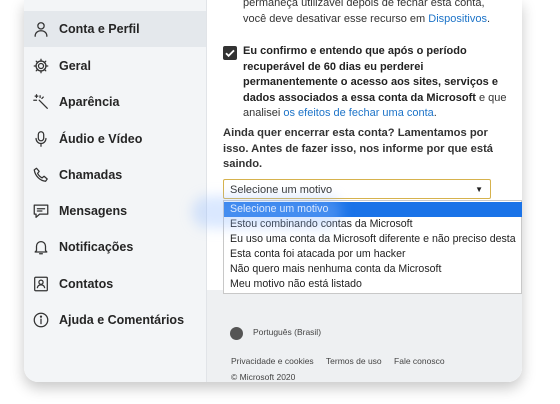 This screenshot has height=404, width=560. What do you see at coordinates (75, 66) in the screenshot?
I see `sidebar-item-label: Geral` at bounding box center [75, 66].